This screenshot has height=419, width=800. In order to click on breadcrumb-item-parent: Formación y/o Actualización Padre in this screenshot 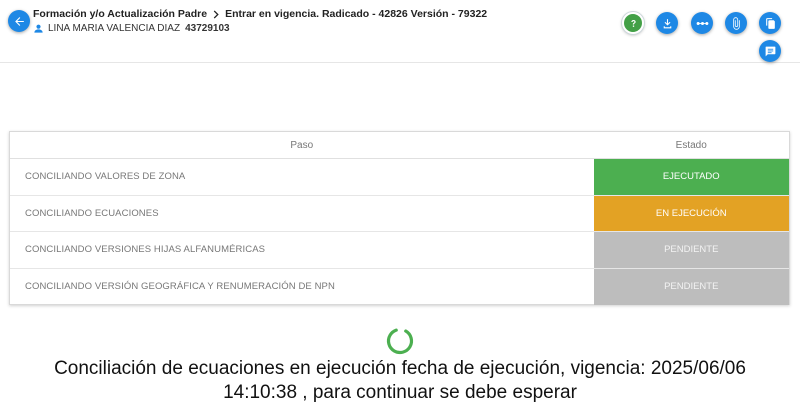, I will do `click(120, 14)`.